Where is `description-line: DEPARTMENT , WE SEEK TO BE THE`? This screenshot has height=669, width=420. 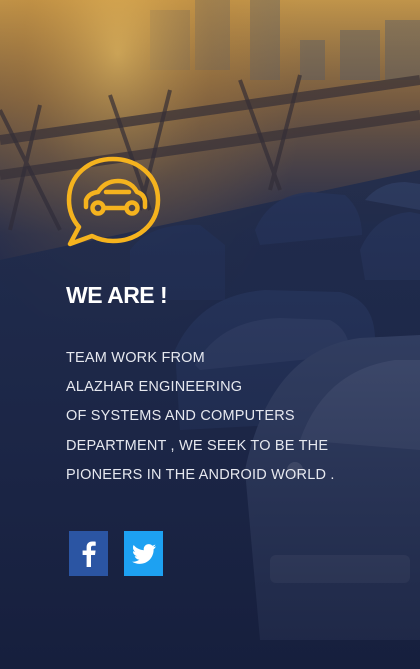 description-line: DEPARTMENT , WE SEEK TO BE THE is located at coordinates (197, 445).